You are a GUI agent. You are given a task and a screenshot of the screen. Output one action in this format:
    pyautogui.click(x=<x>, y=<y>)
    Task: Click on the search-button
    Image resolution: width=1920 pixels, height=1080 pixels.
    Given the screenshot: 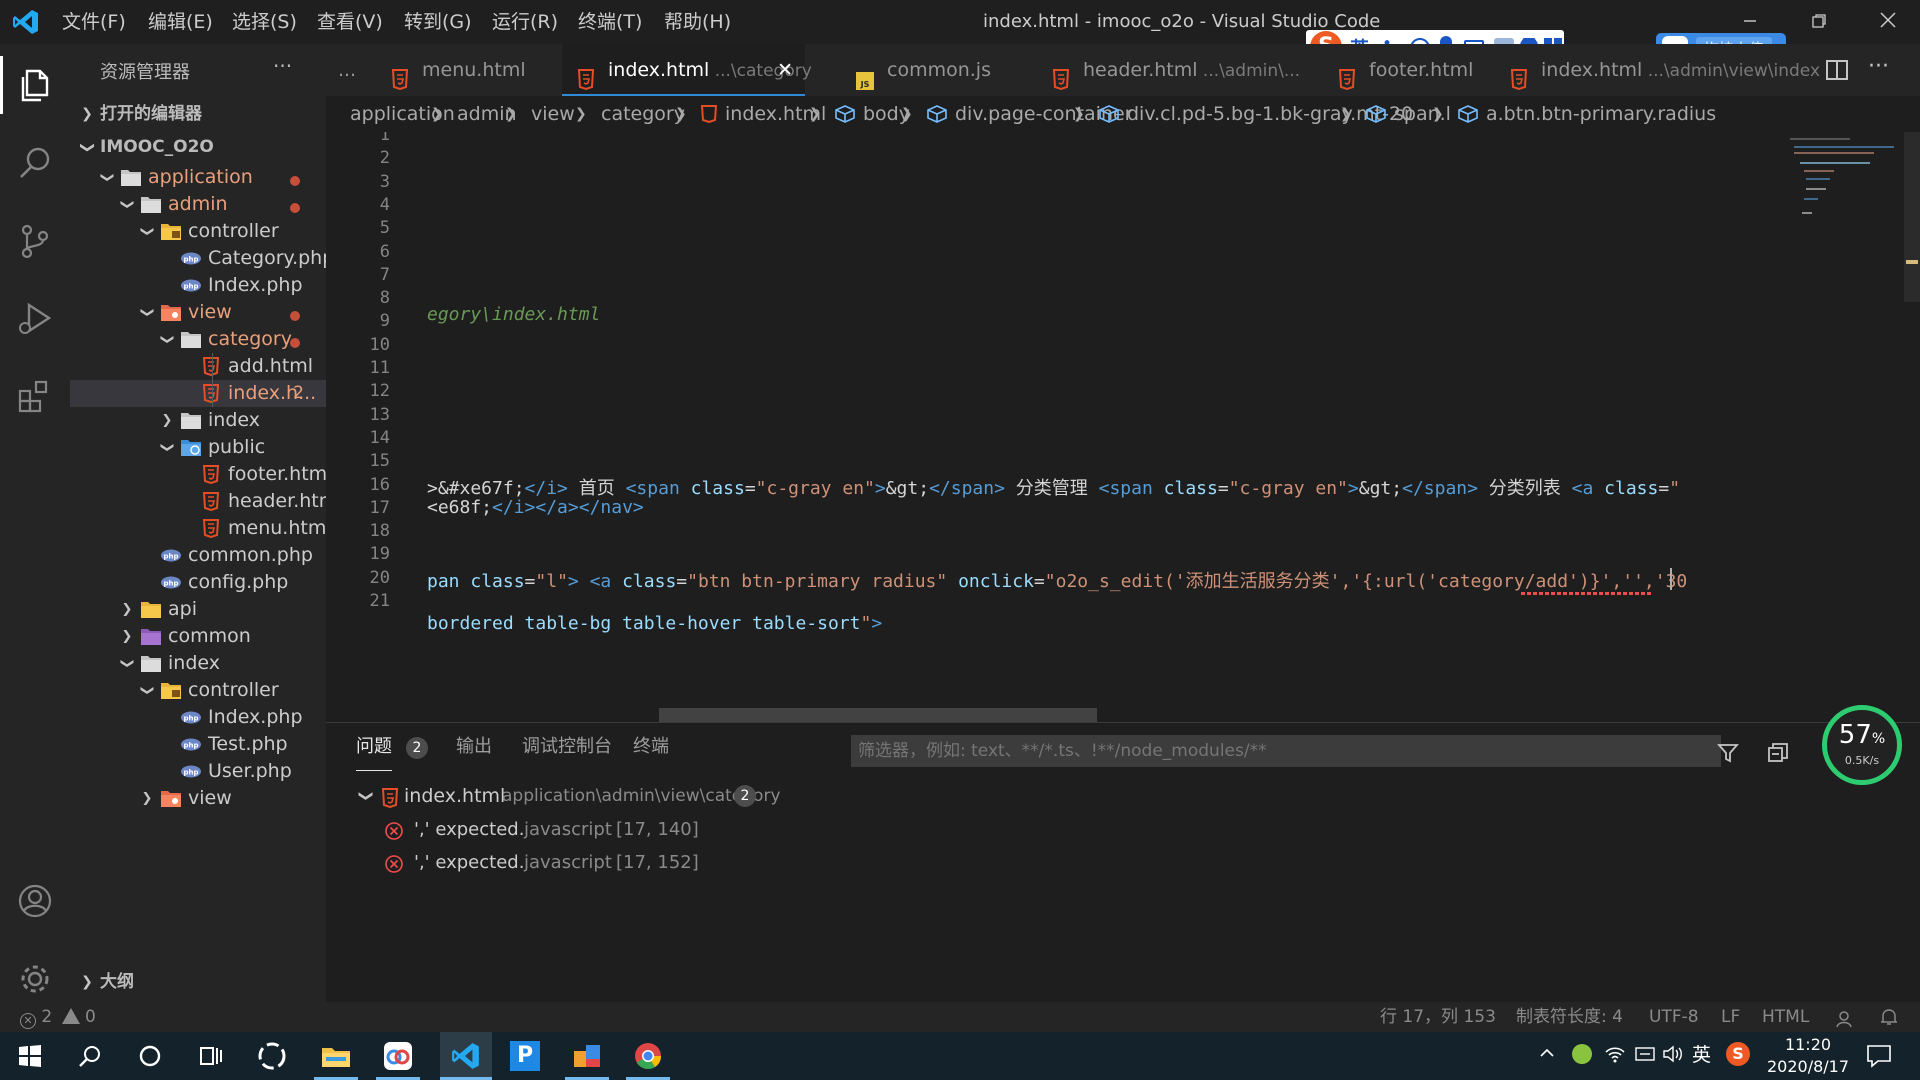 What is the action you would take?
    pyautogui.click(x=35, y=163)
    